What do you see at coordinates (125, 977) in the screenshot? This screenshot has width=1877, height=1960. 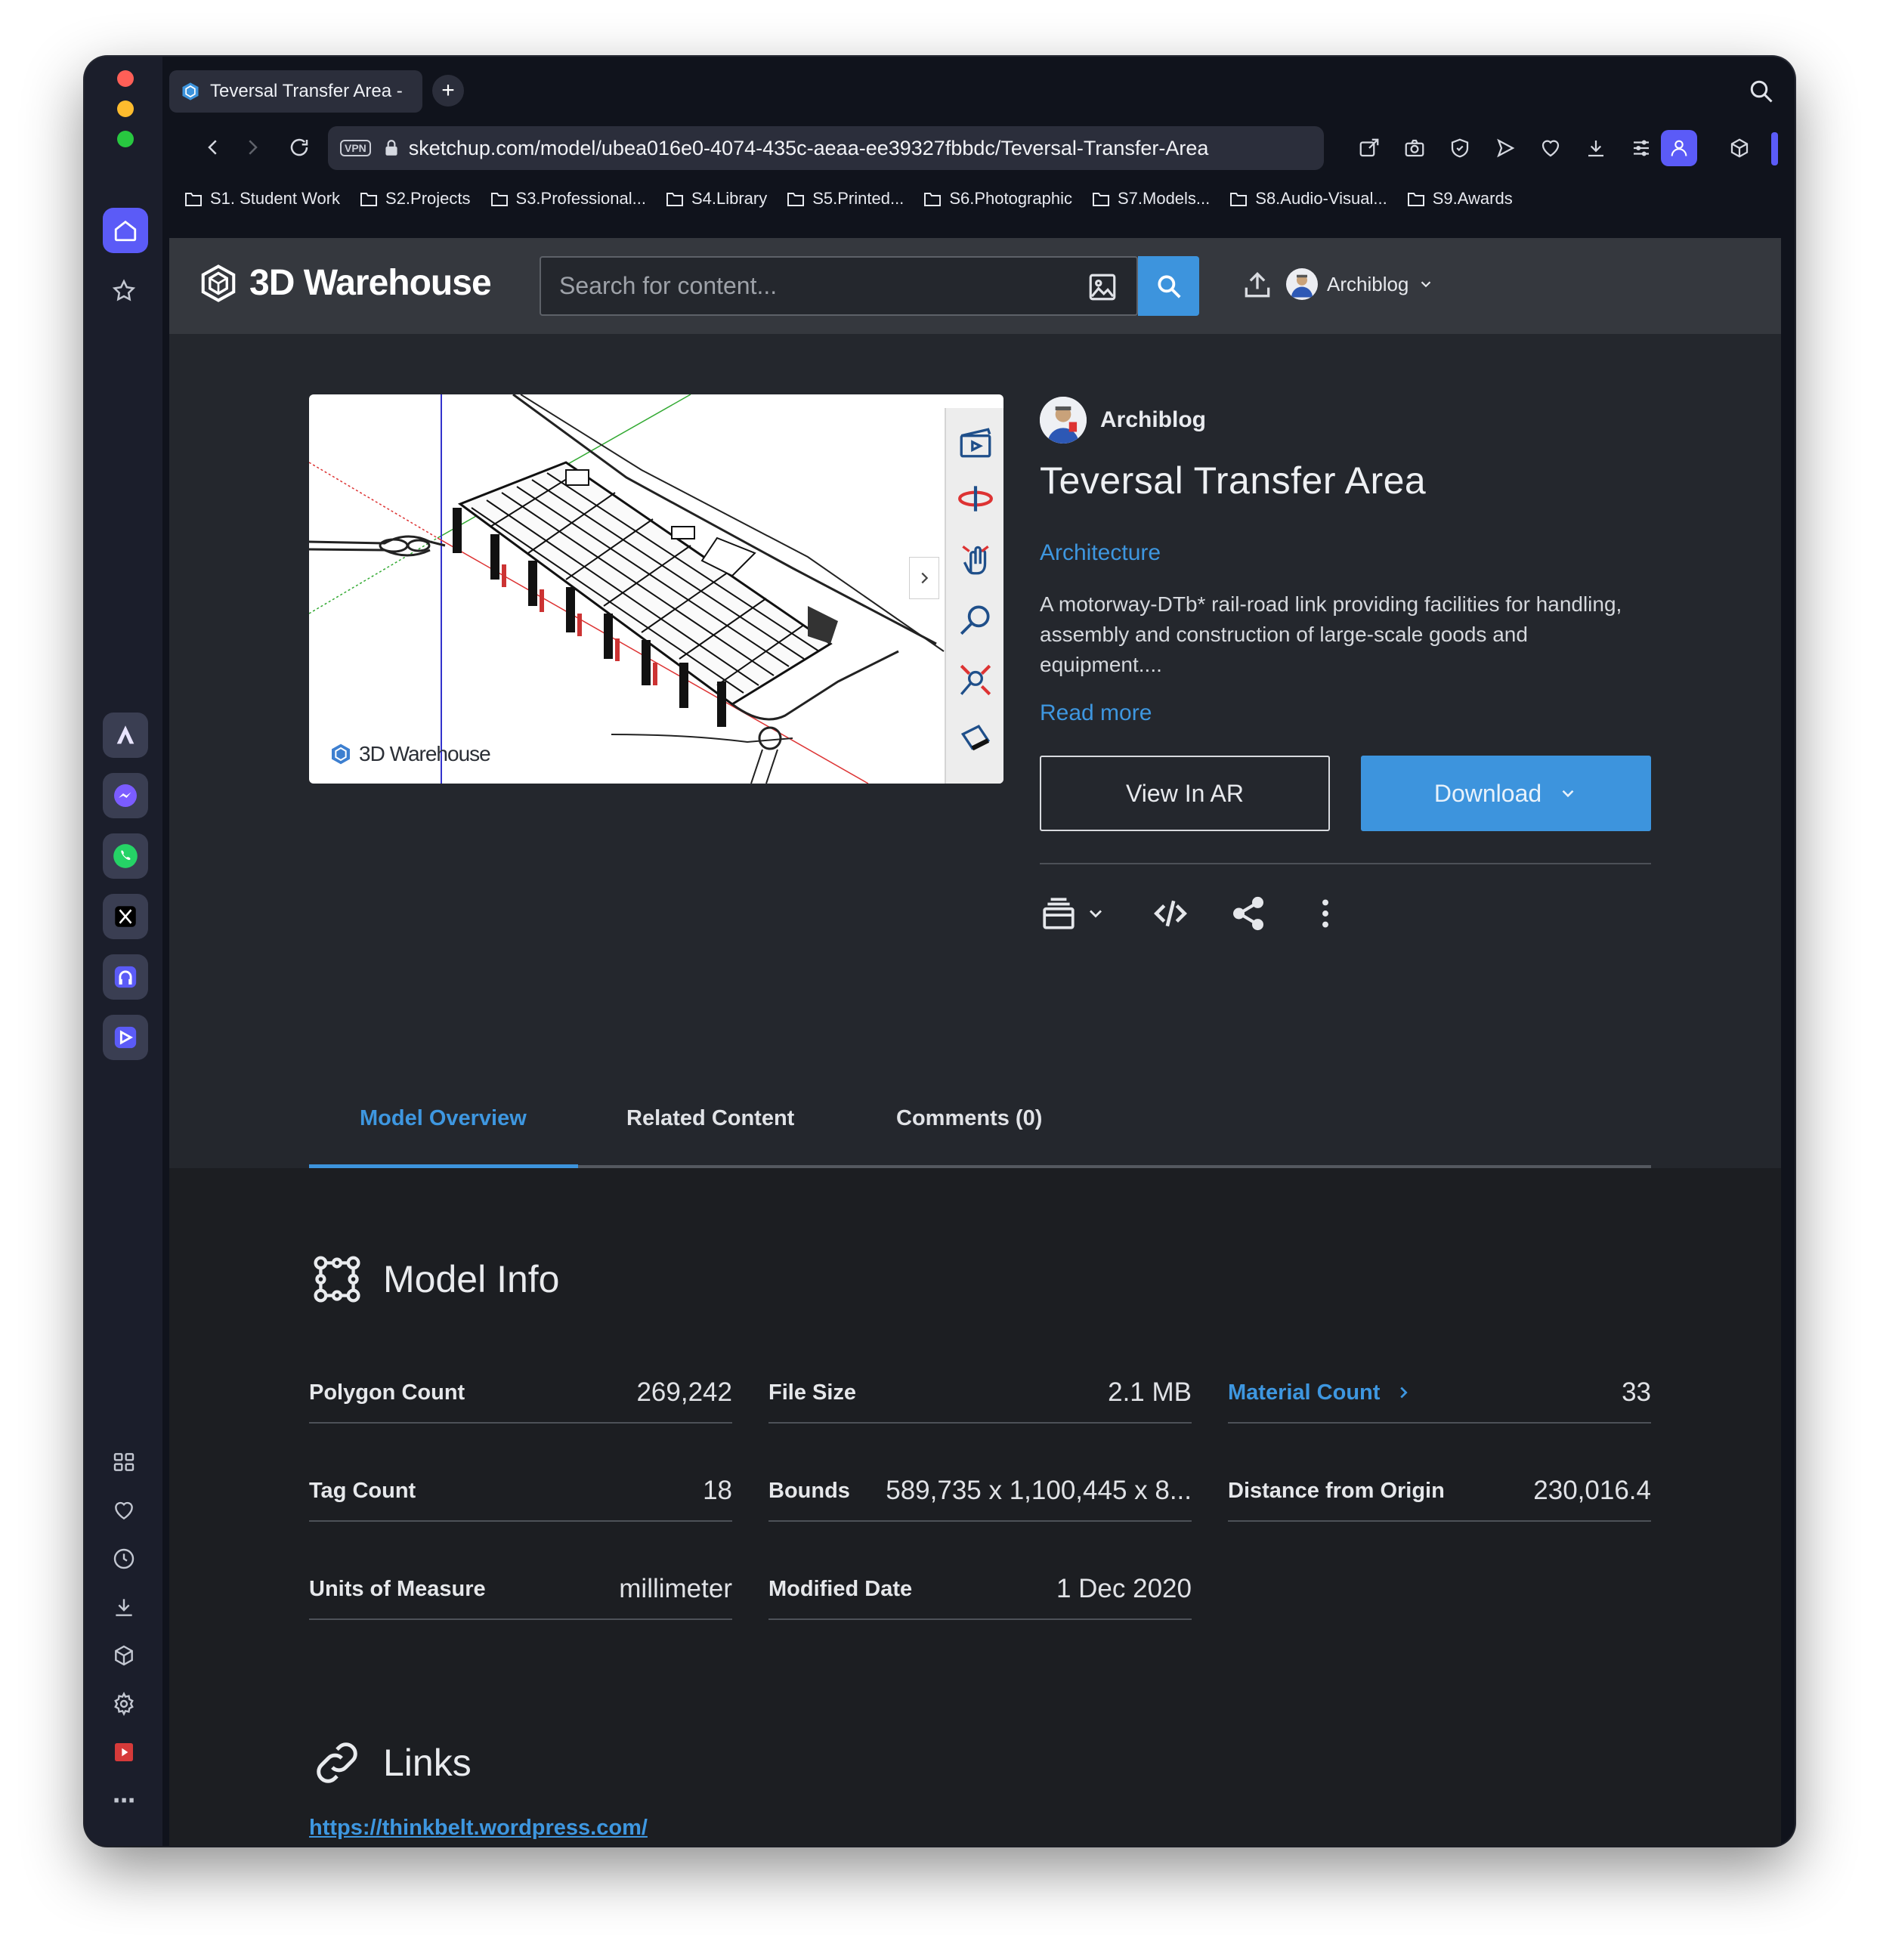 I see `music-player-icon` at bounding box center [125, 977].